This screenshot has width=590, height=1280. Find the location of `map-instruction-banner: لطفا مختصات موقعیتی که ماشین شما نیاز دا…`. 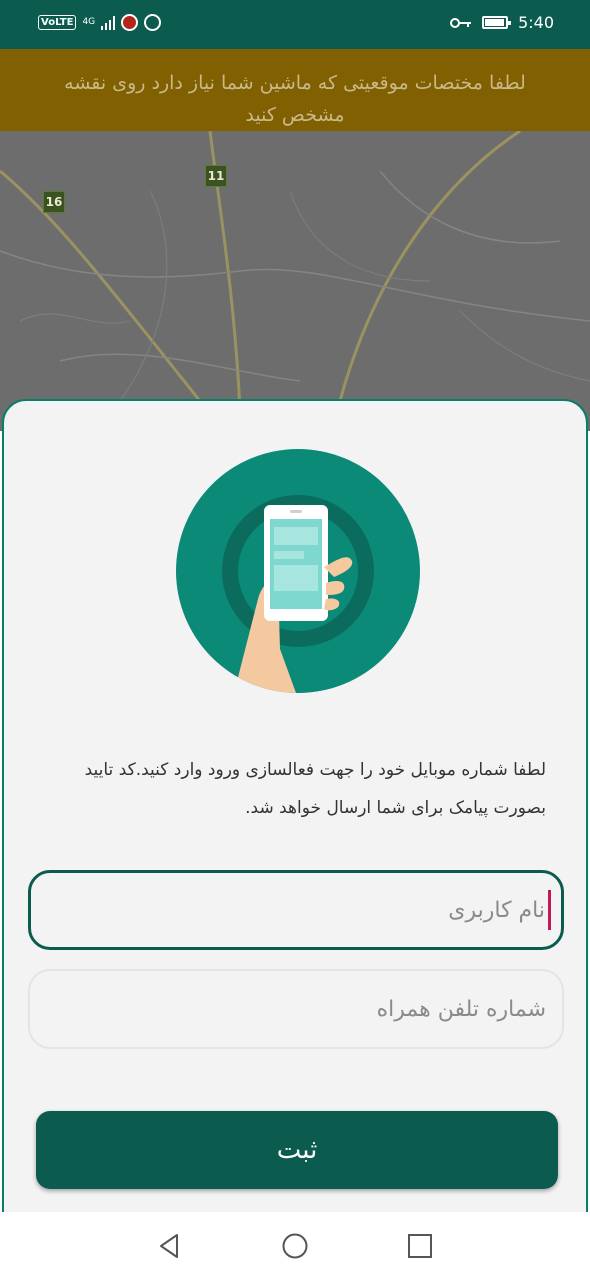

map-instruction-banner: لطفا مختصات موقعیتی که ماشین شما نیاز دا… is located at coordinates (295, 90).